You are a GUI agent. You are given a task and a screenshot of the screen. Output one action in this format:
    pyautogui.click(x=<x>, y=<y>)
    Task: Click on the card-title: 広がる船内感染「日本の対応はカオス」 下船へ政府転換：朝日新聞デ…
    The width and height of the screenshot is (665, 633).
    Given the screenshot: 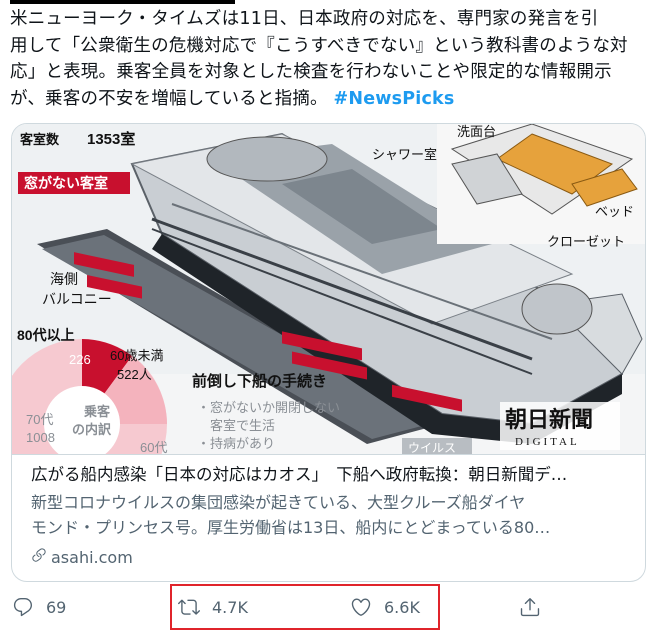 What is the action you would take?
    pyautogui.click(x=331, y=475)
    